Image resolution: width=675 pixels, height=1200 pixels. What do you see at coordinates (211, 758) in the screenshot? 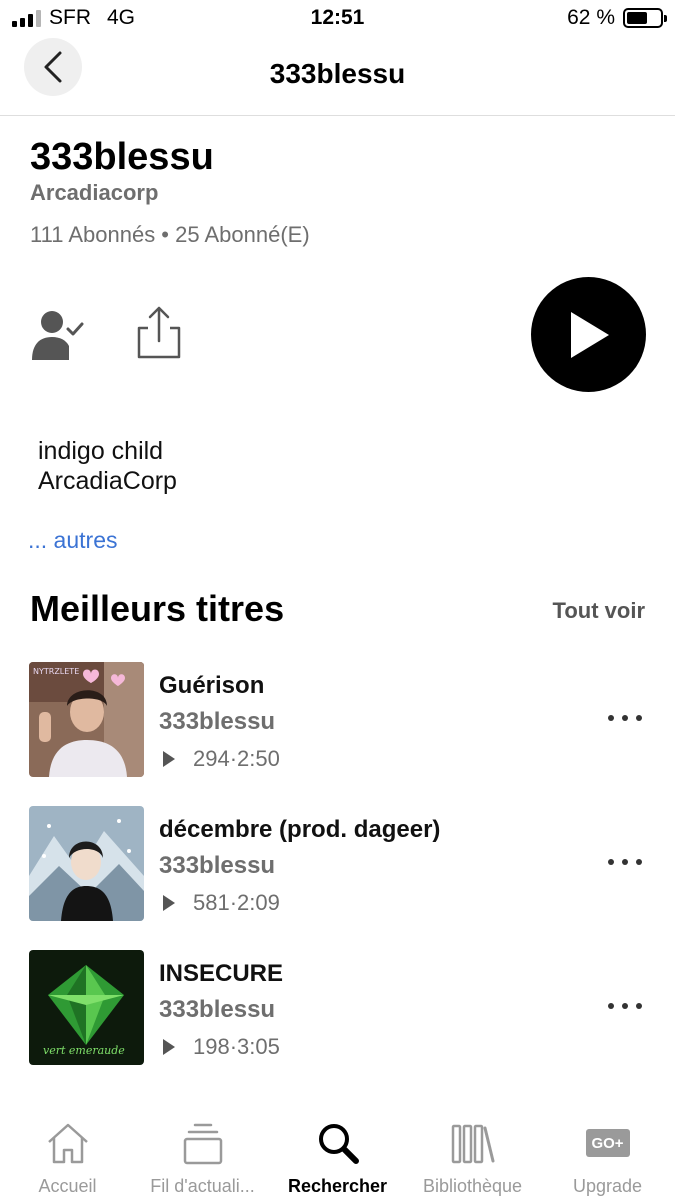
I see `track-plays: 294` at bounding box center [211, 758].